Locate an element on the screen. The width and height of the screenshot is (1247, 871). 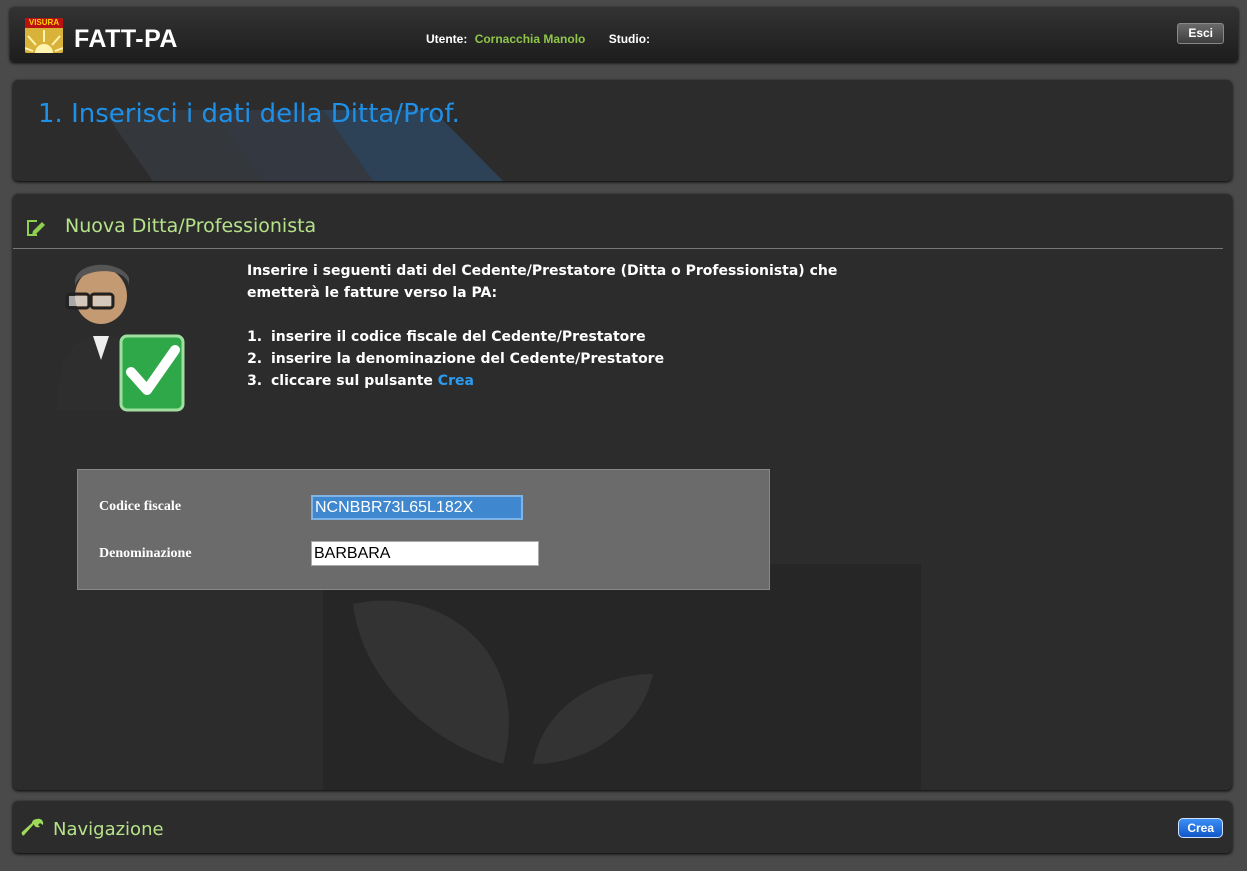
chevron-decoration-icon is located at coordinates (303, 145).